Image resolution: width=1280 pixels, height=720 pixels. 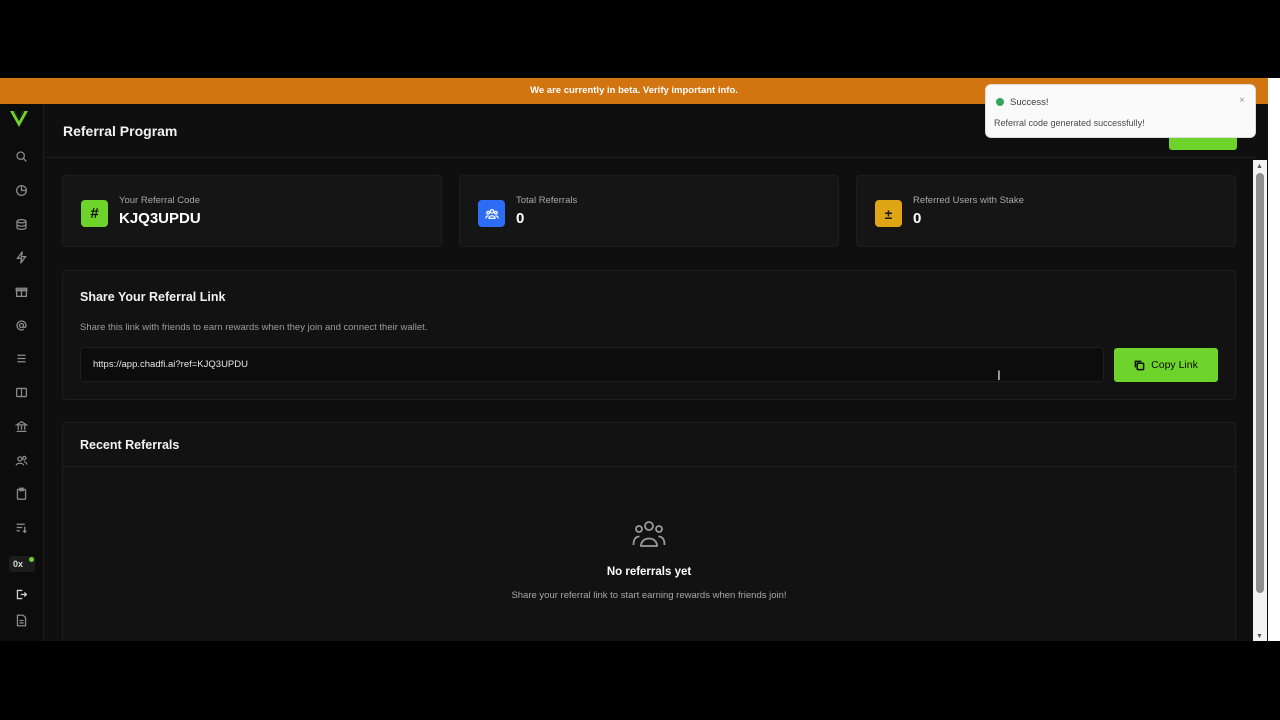 What do you see at coordinates (1046, 211) in the screenshot?
I see `stat-card-stake-users: ± Referred Users with Stake 0` at bounding box center [1046, 211].